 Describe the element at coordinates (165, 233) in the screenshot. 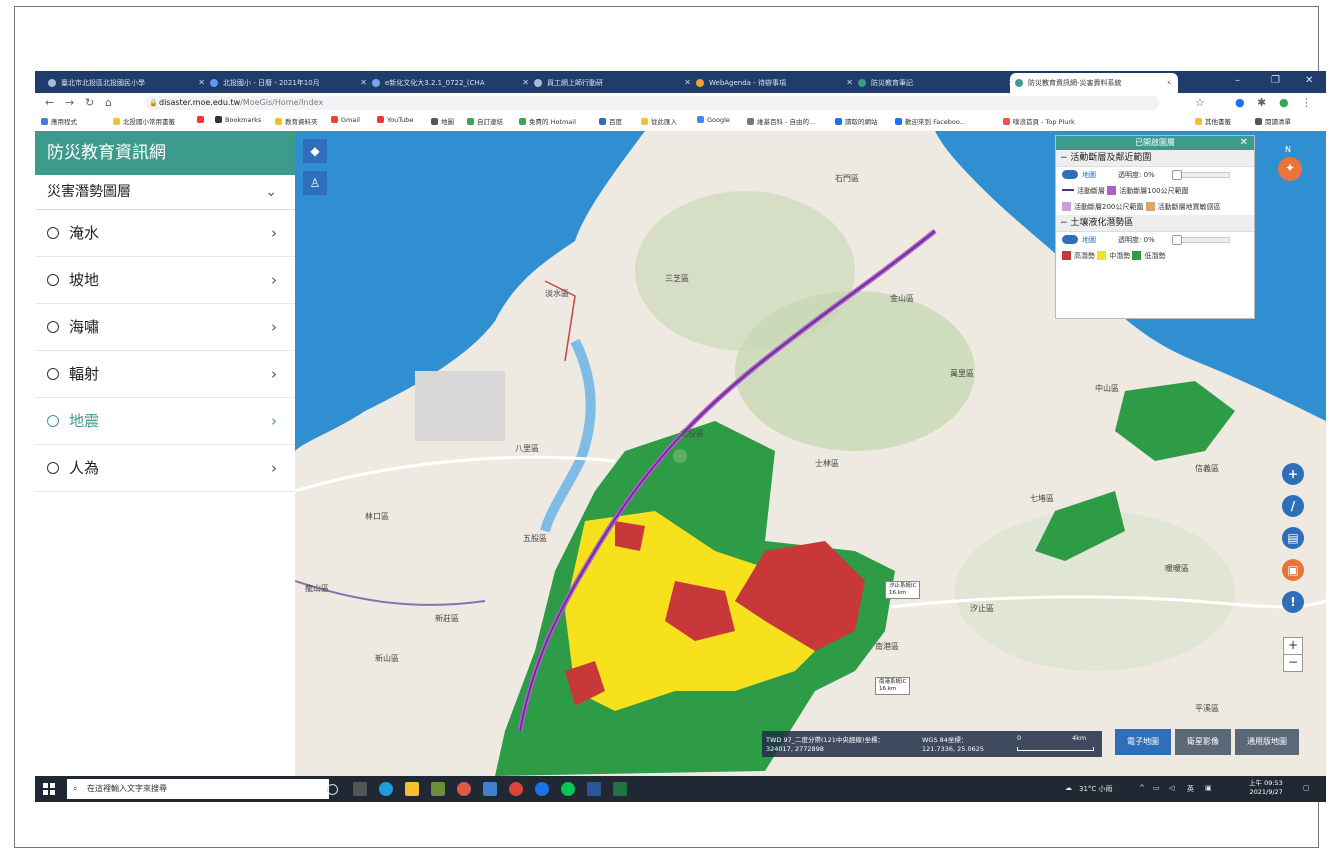

I see `sidebar-item-flood: 淹水 ›` at that location.